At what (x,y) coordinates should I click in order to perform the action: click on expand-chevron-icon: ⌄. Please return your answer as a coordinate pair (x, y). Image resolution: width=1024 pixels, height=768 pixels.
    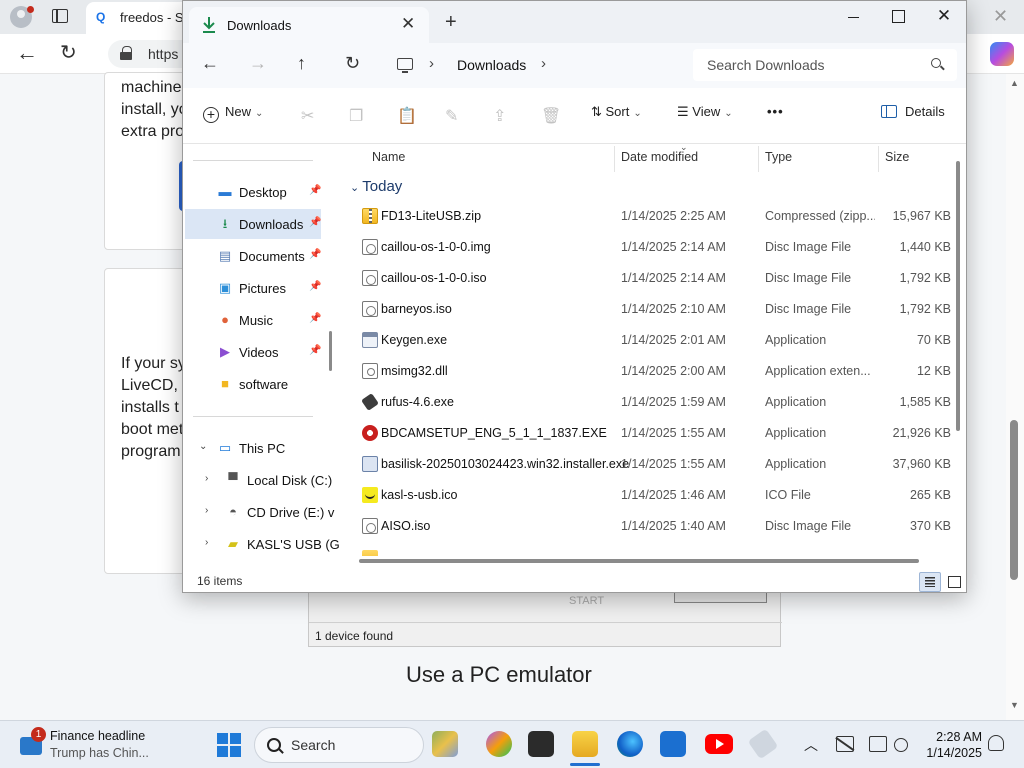
    Looking at the image, I should click on (203, 446).